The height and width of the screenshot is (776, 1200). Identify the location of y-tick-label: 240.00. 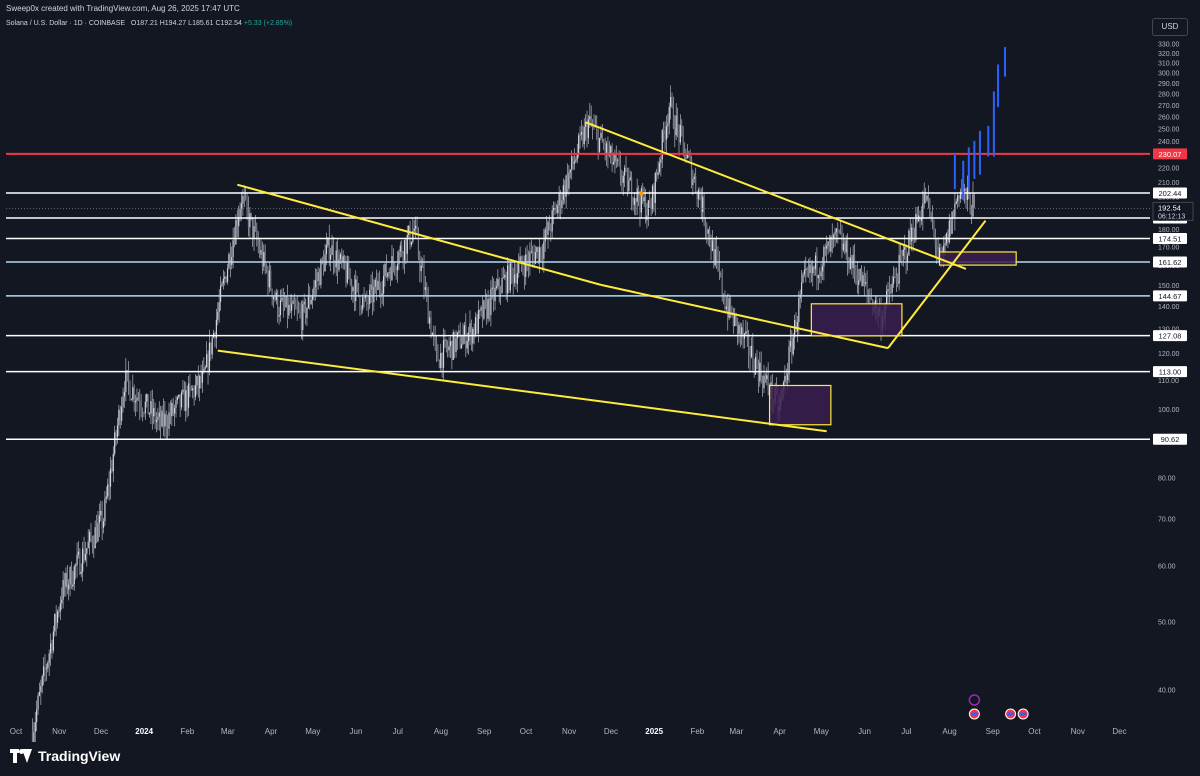
(1169, 142).